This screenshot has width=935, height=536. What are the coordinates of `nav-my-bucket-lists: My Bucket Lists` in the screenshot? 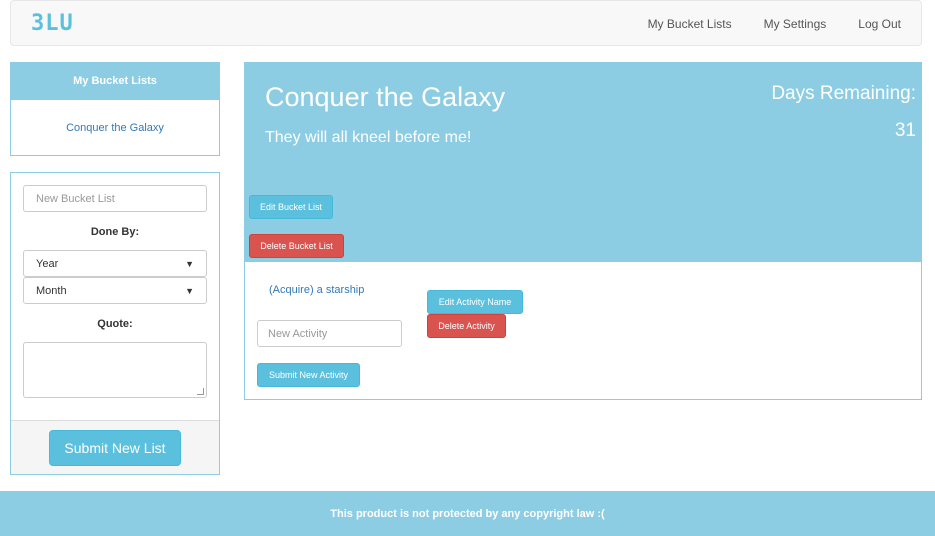 It's located at (690, 24).